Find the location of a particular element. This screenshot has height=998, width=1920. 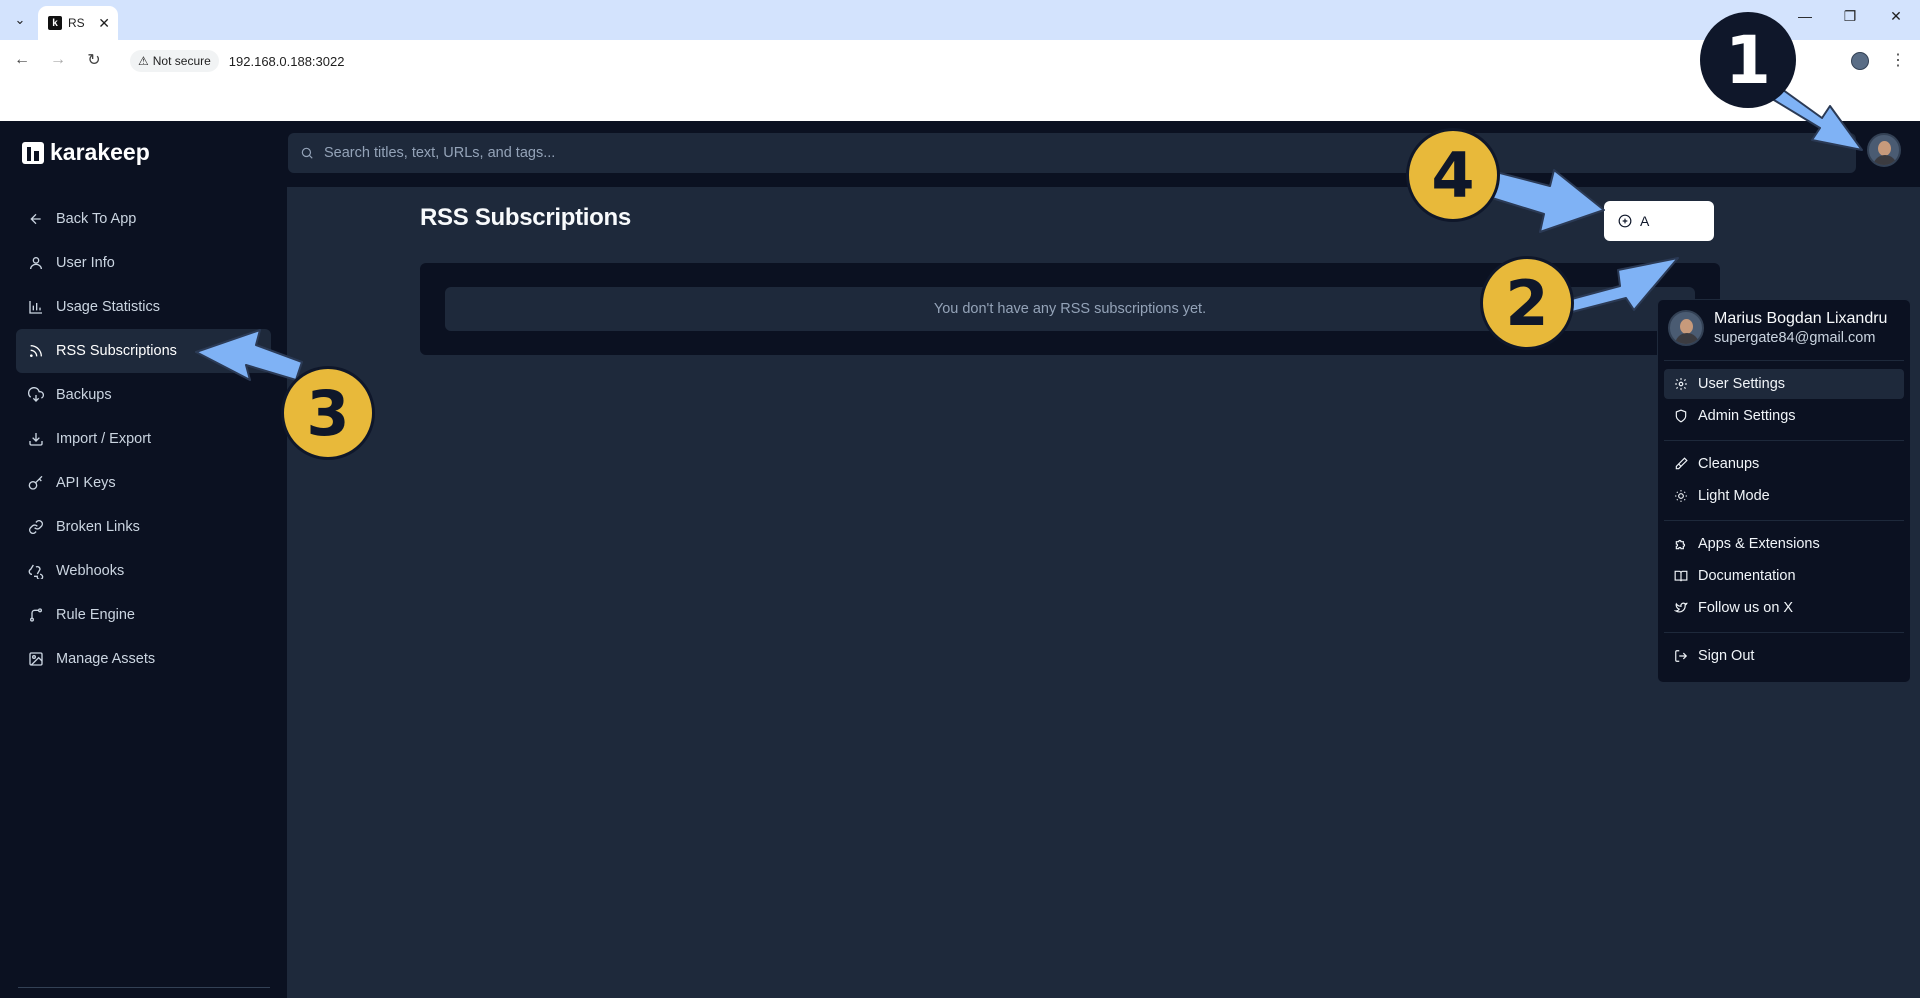

tab-title: RS is located at coordinates (76, 23).